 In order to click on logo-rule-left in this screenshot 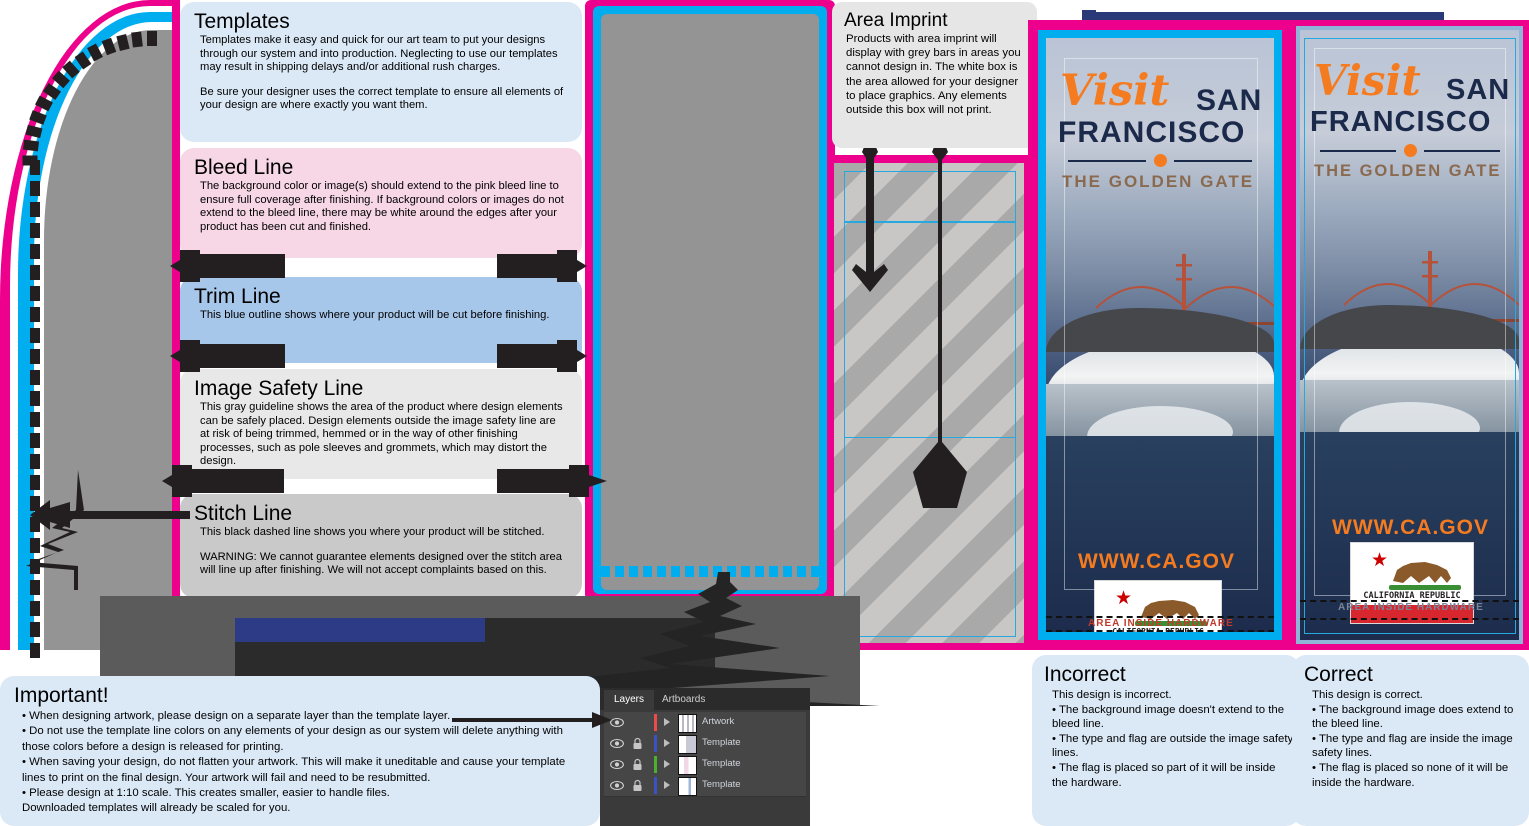, I will do `click(1107, 161)`.